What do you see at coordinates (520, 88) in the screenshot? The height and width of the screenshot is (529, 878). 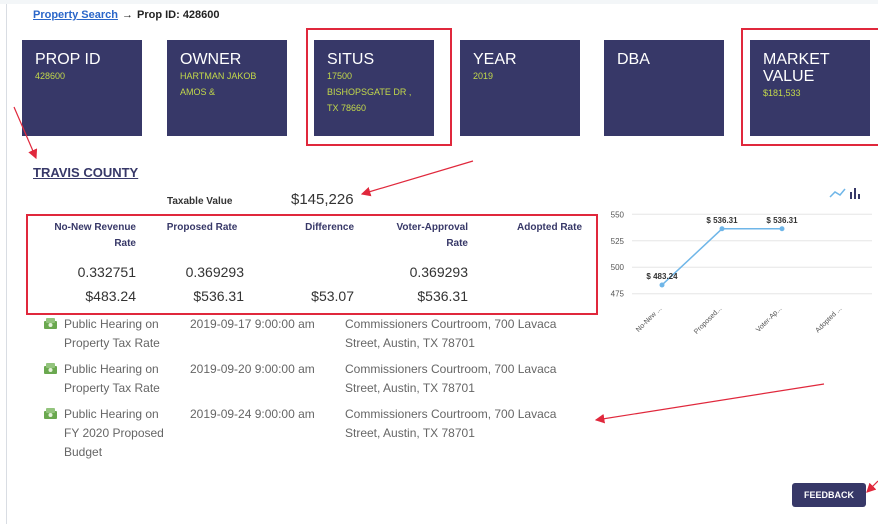 I see `card-year: YEAR 2019` at bounding box center [520, 88].